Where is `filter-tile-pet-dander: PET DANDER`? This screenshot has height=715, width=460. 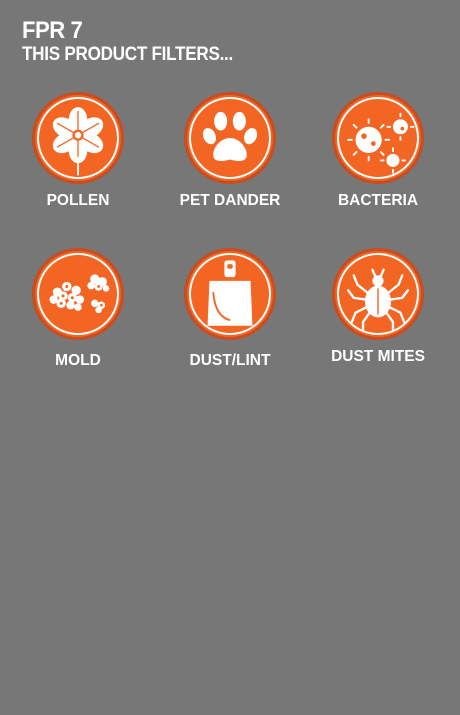 filter-tile-pet-dander: PET DANDER is located at coordinates (230, 151).